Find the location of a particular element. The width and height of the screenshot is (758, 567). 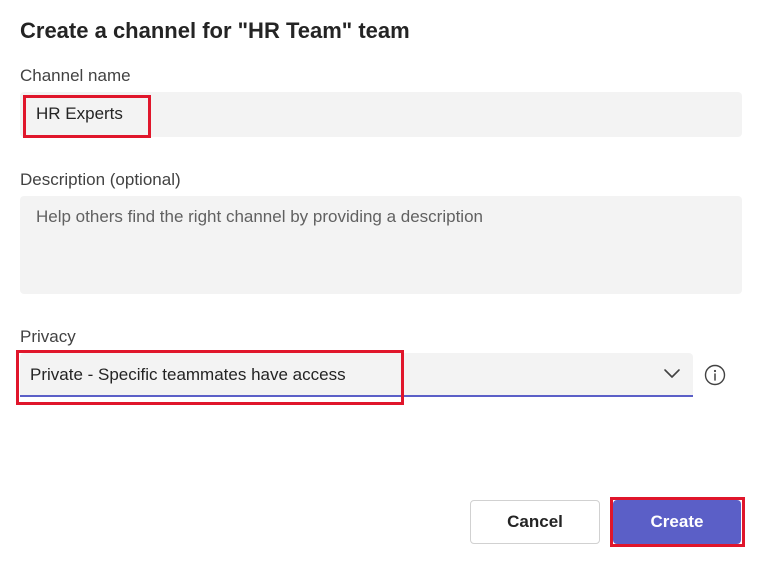

channel-name-value: HR Experts is located at coordinates (79, 113).